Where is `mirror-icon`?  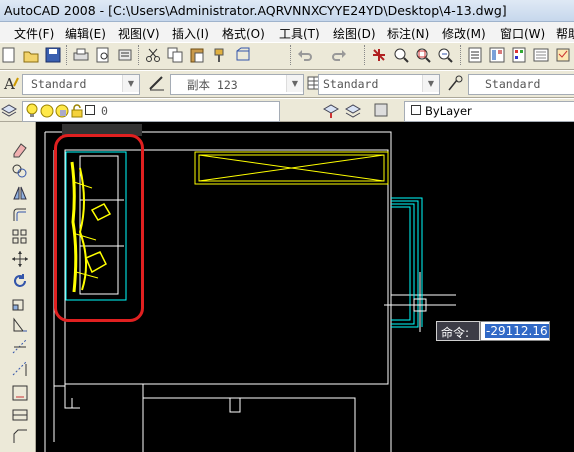 mirror-icon is located at coordinates (20, 193).